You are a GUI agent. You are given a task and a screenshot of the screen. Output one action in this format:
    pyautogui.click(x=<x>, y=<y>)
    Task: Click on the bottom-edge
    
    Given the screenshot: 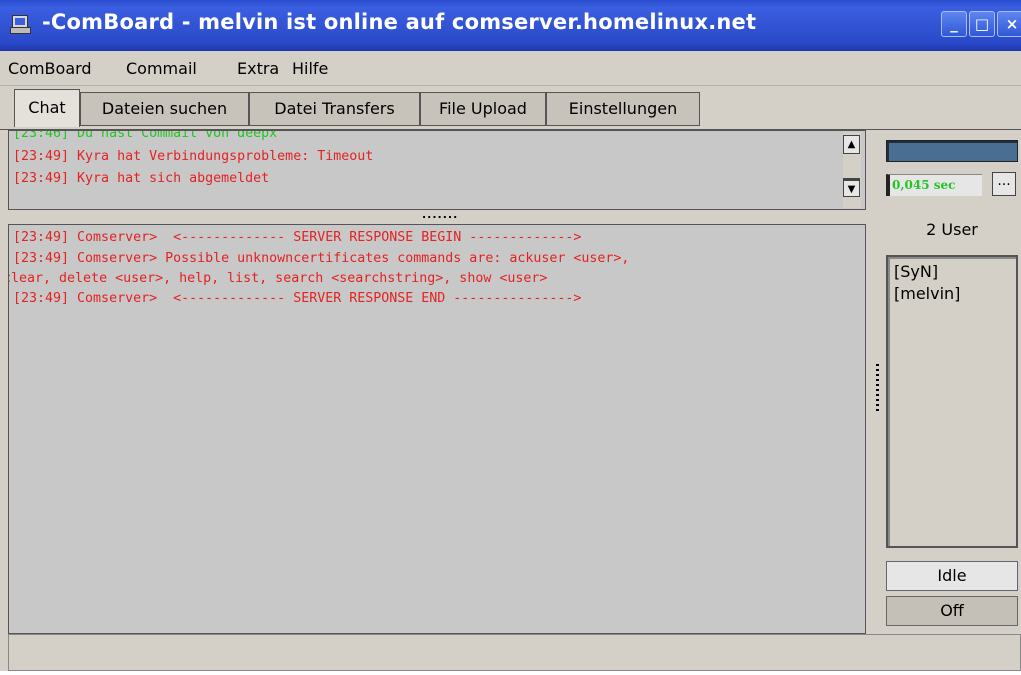 What is the action you would take?
    pyautogui.click(x=510, y=673)
    